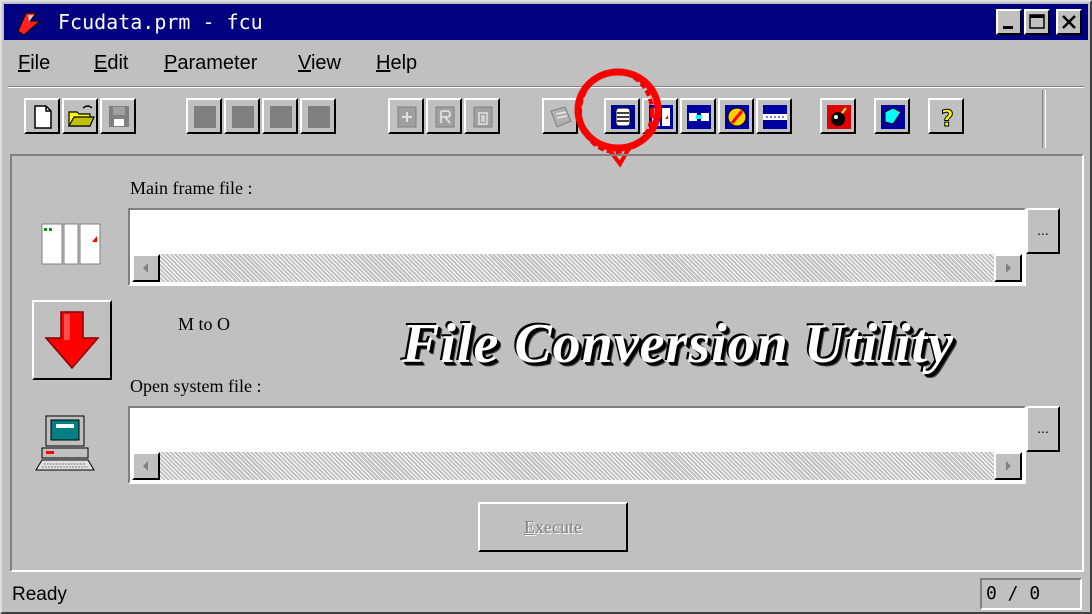 The image size is (1092, 614). What do you see at coordinates (71, 244) in the screenshot?
I see `mainframe-icon` at bounding box center [71, 244].